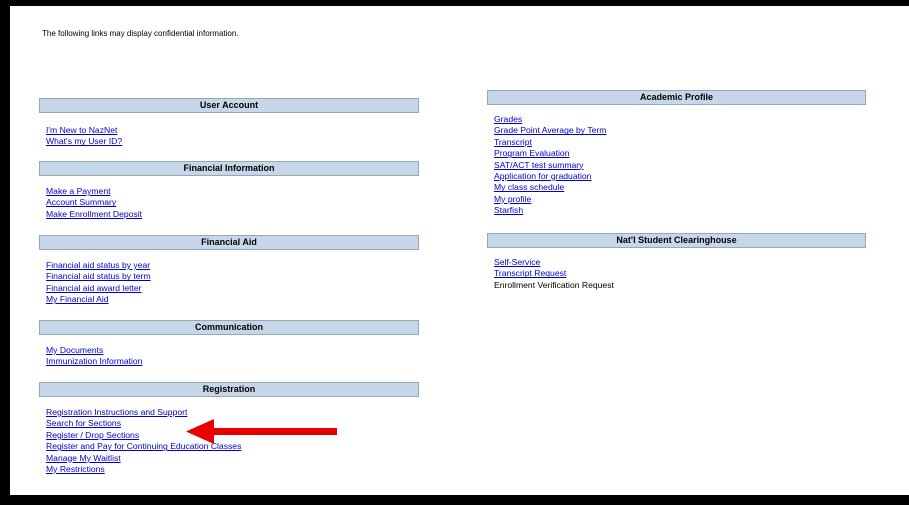 The image size is (909, 505). What do you see at coordinates (74, 350) in the screenshot?
I see `link-my-documents: My Documents` at bounding box center [74, 350].